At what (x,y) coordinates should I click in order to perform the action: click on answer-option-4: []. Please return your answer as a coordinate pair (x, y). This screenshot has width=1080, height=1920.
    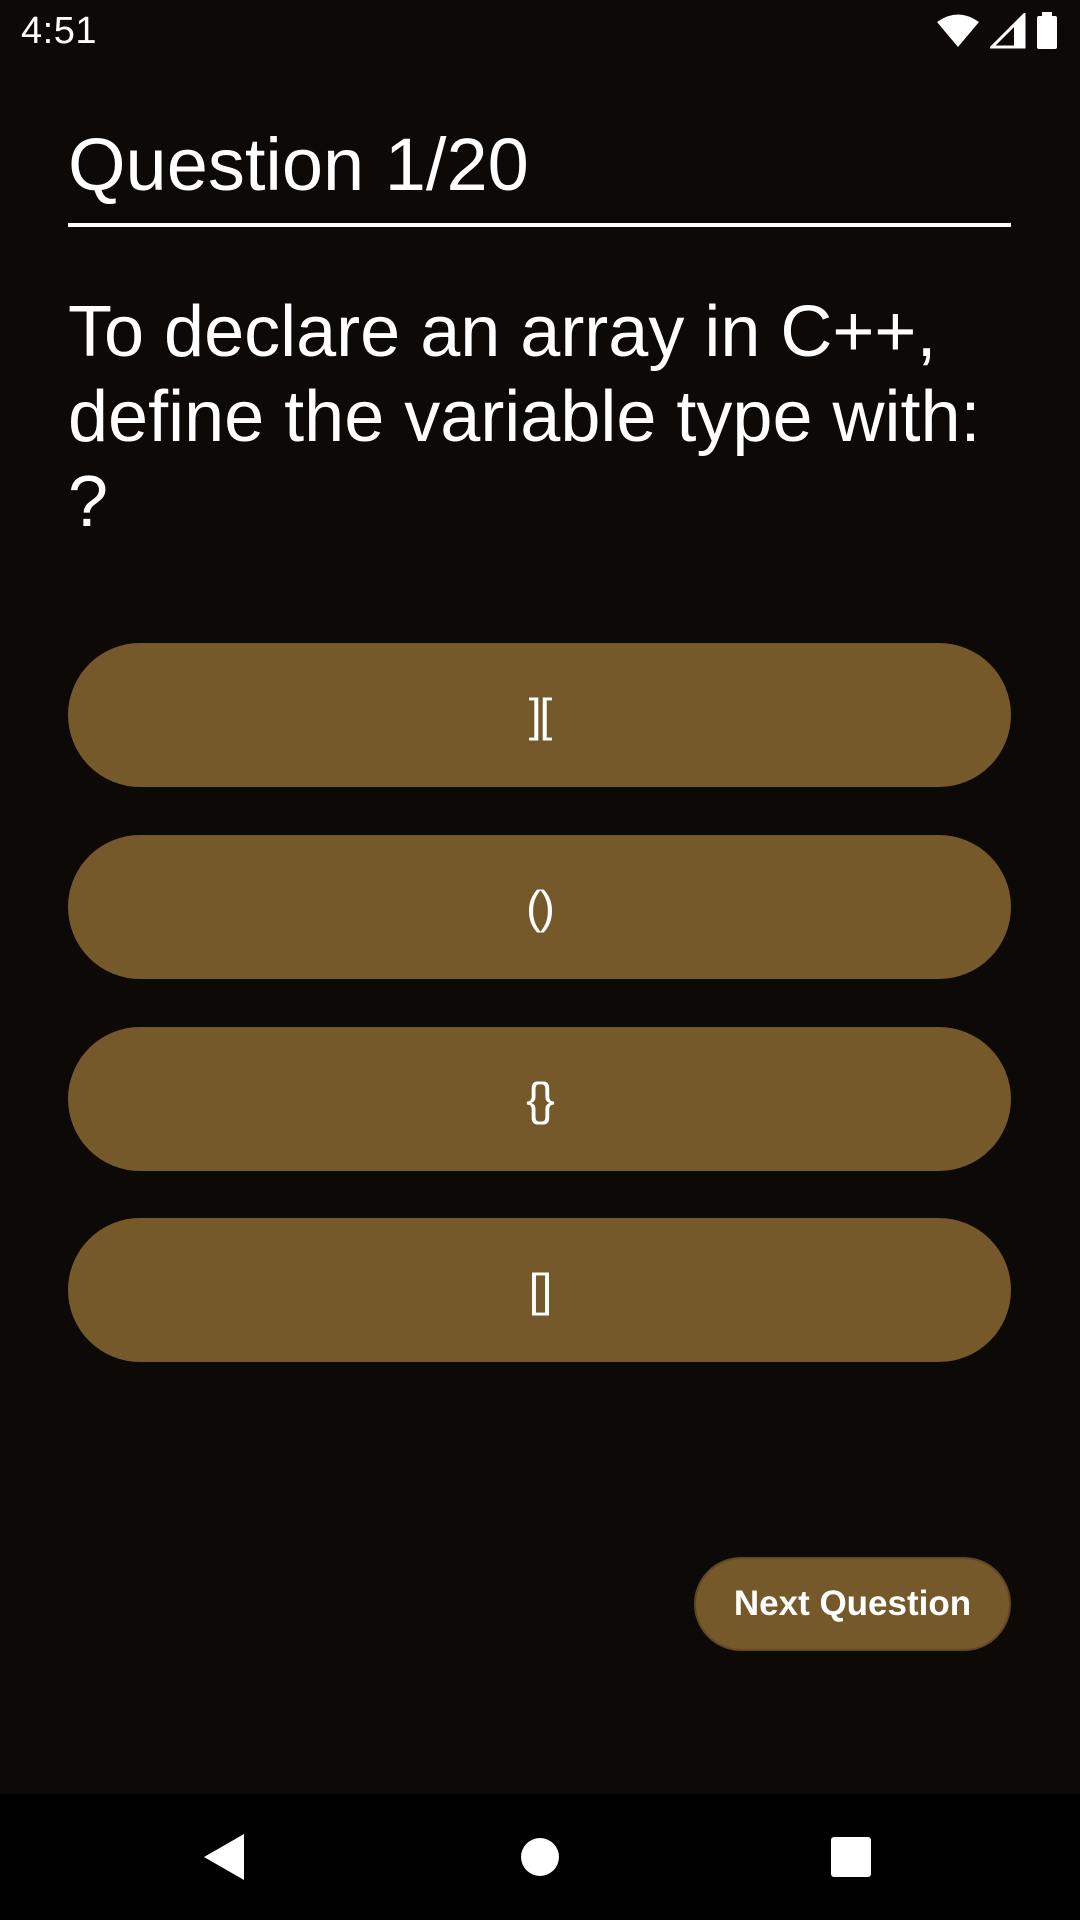
    Looking at the image, I should click on (539, 1290).